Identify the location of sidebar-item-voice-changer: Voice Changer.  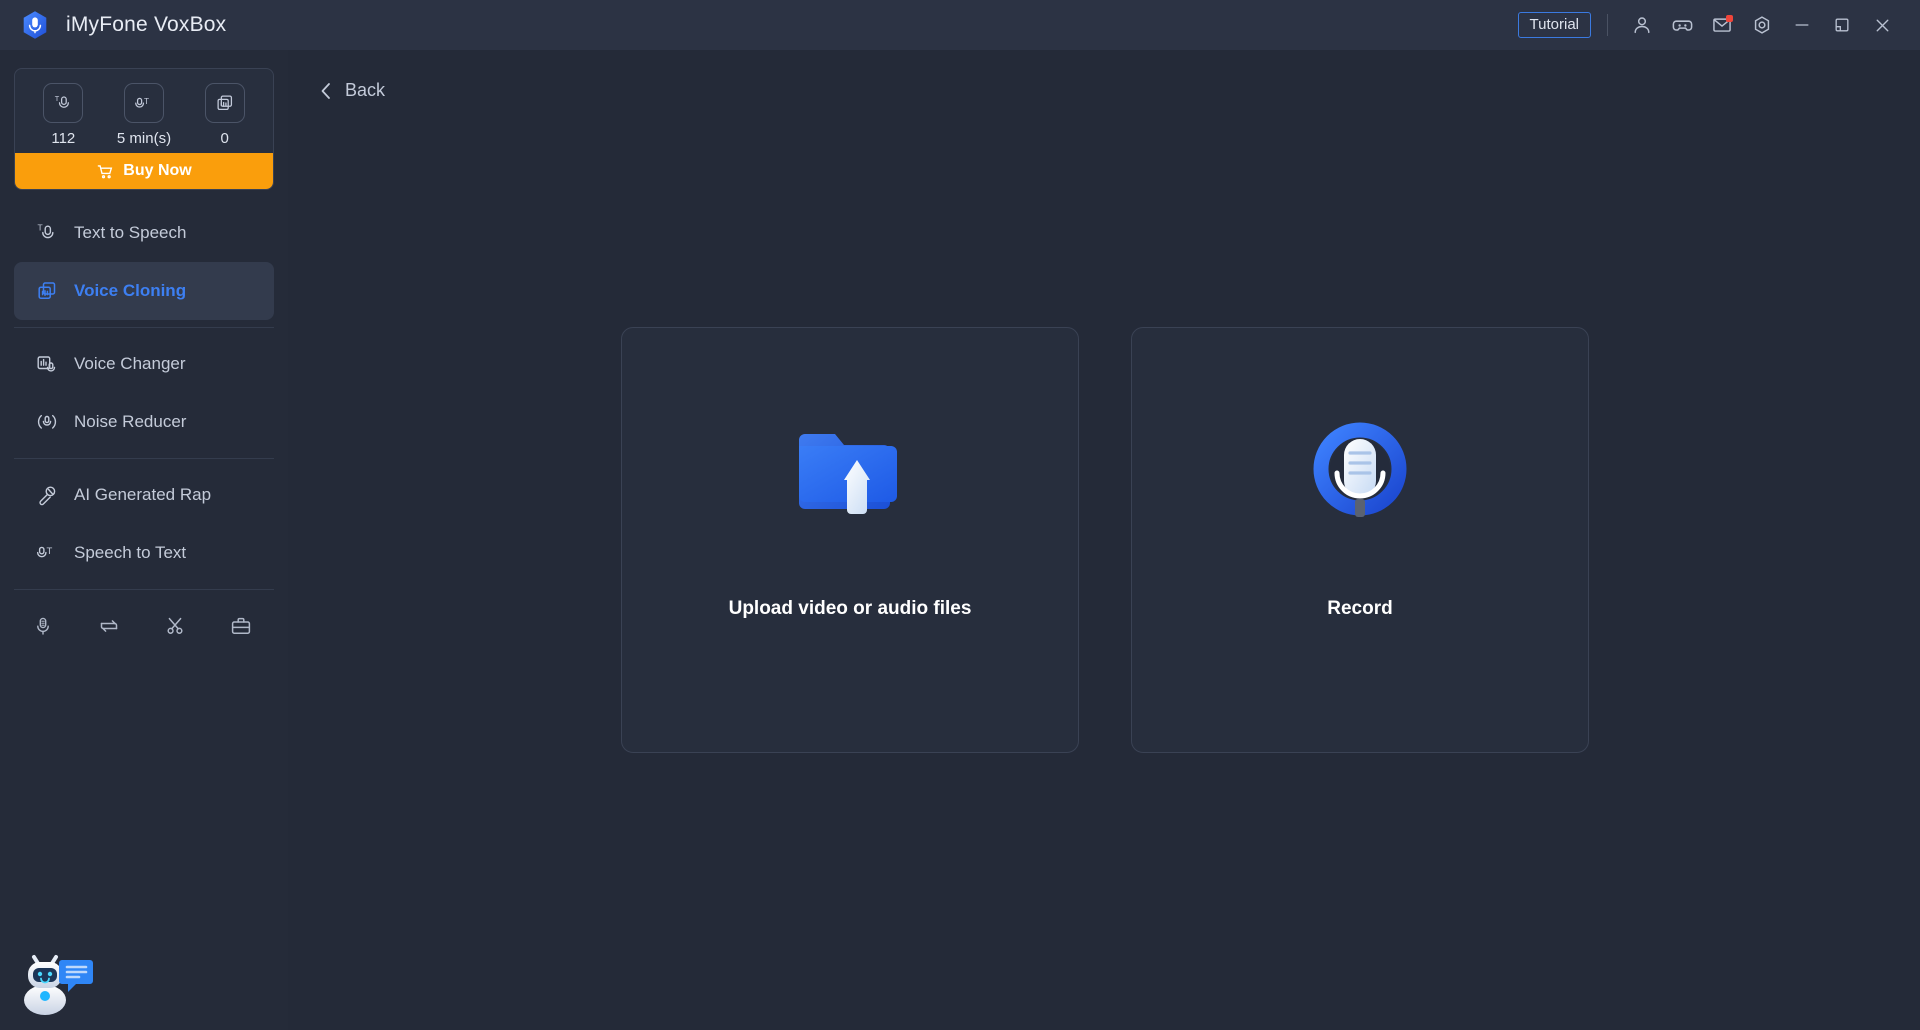
(144, 364).